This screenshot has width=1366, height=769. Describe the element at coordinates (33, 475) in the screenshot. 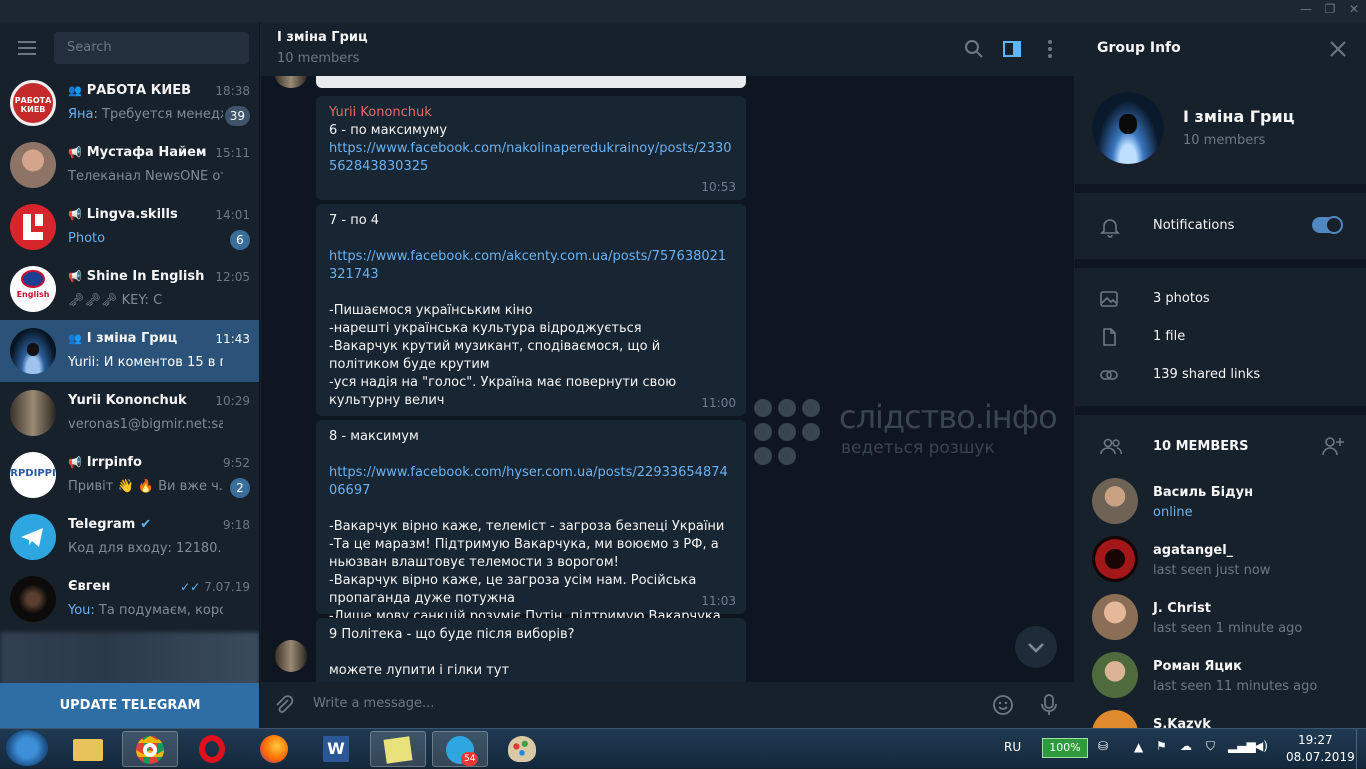

I see `avatar: RPDIPPI` at that location.